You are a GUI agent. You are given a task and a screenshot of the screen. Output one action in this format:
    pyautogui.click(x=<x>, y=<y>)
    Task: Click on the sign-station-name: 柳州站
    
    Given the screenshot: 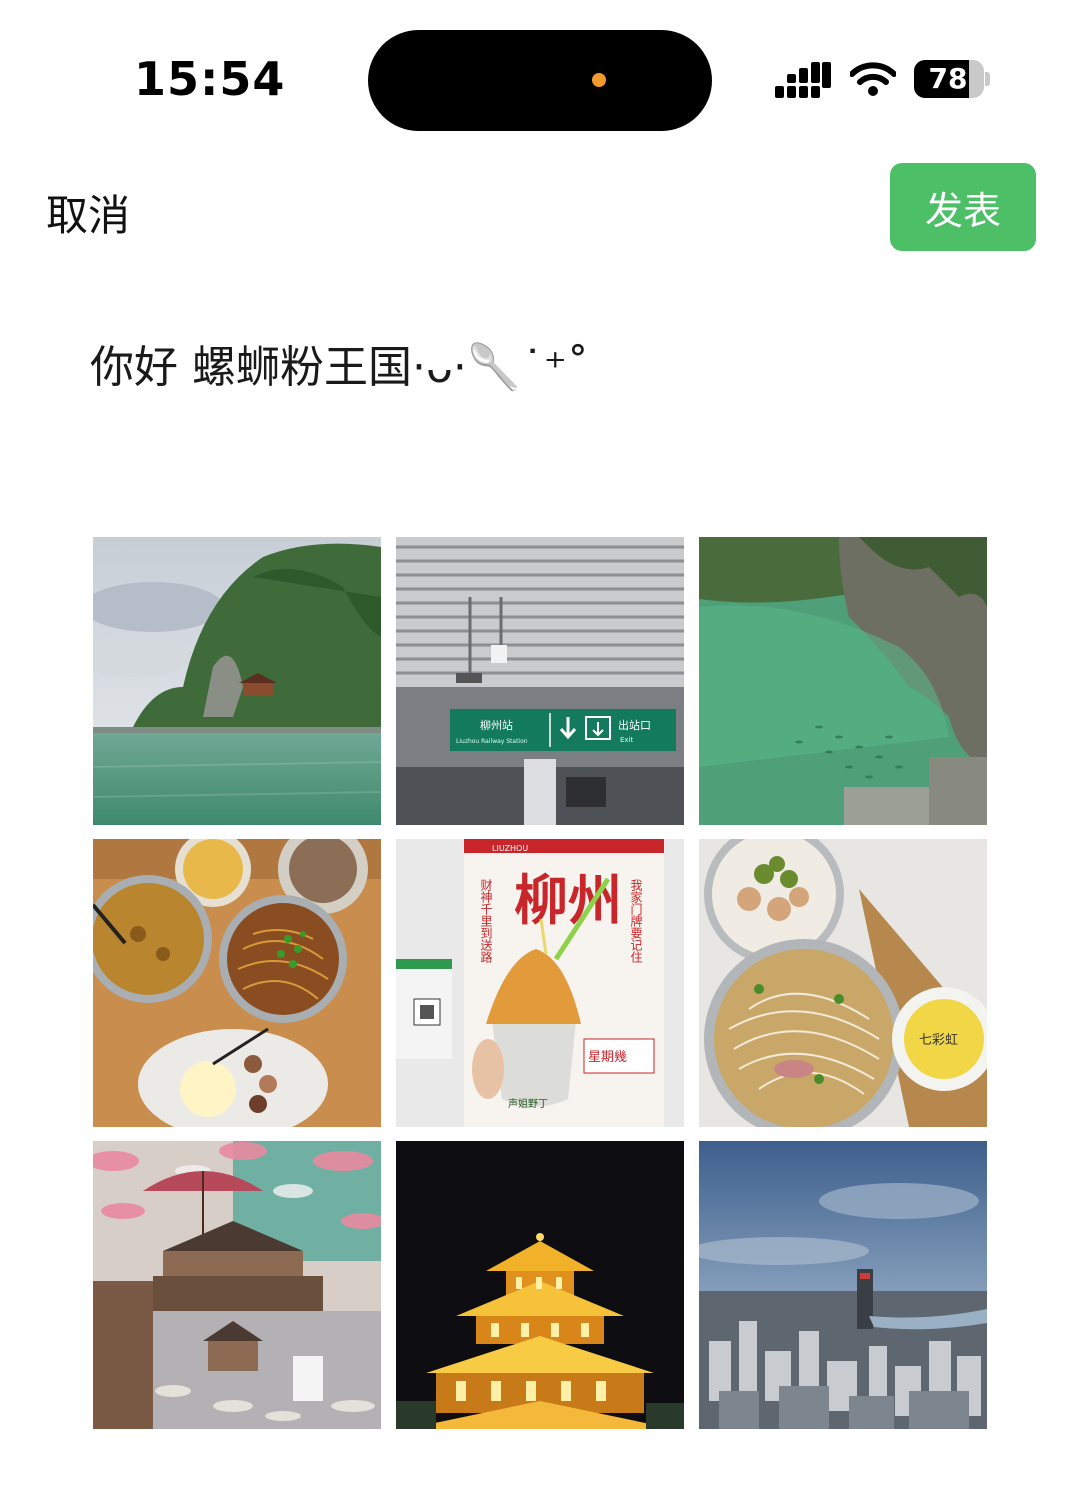 What is the action you would take?
    pyautogui.click(x=496, y=725)
    